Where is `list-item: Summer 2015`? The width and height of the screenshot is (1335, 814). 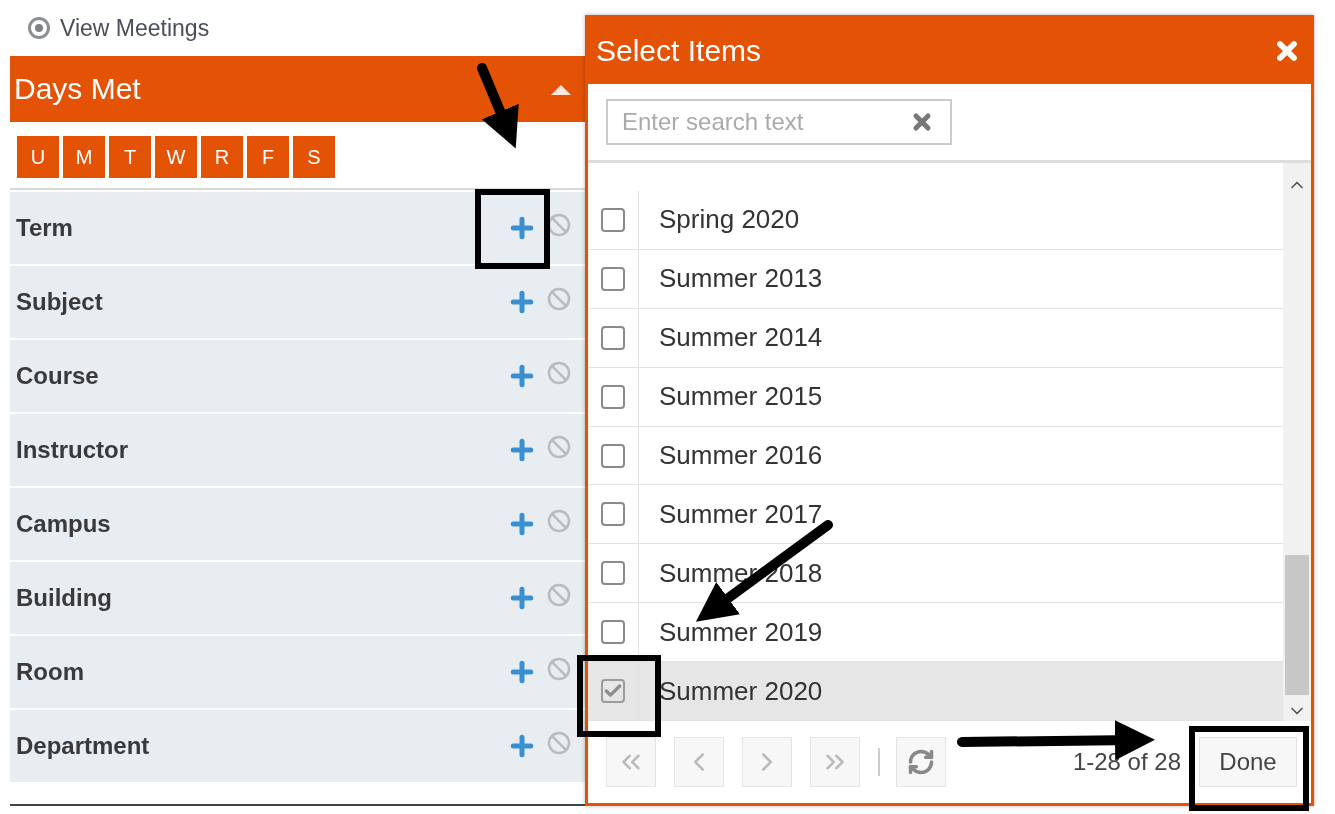
list-item: Summer 2015 is located at coordinates (935, 397).